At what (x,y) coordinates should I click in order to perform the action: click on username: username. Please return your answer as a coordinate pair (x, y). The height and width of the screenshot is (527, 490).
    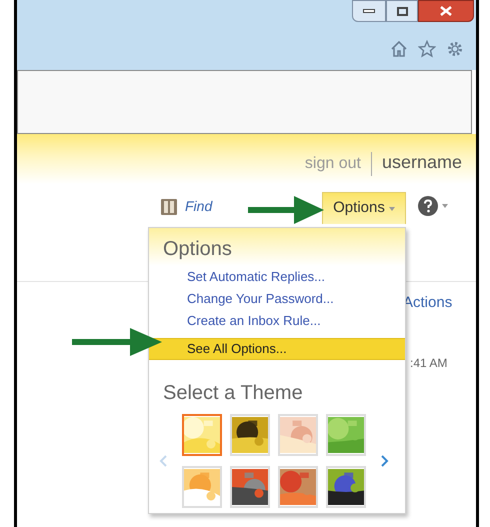
    Looking at the image, I should click on (422, 162).